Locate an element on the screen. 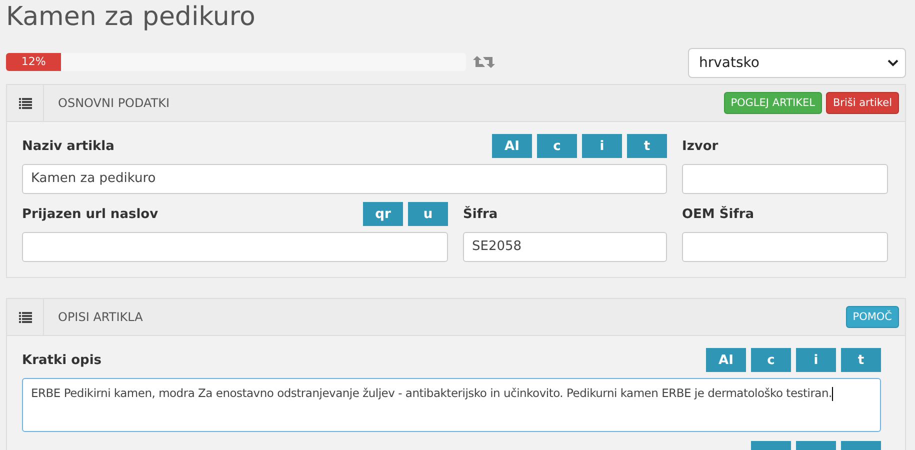 The height and width of the screenshot is (450, 915). field-label: Kratki opis is located at coordinates (62, 360).